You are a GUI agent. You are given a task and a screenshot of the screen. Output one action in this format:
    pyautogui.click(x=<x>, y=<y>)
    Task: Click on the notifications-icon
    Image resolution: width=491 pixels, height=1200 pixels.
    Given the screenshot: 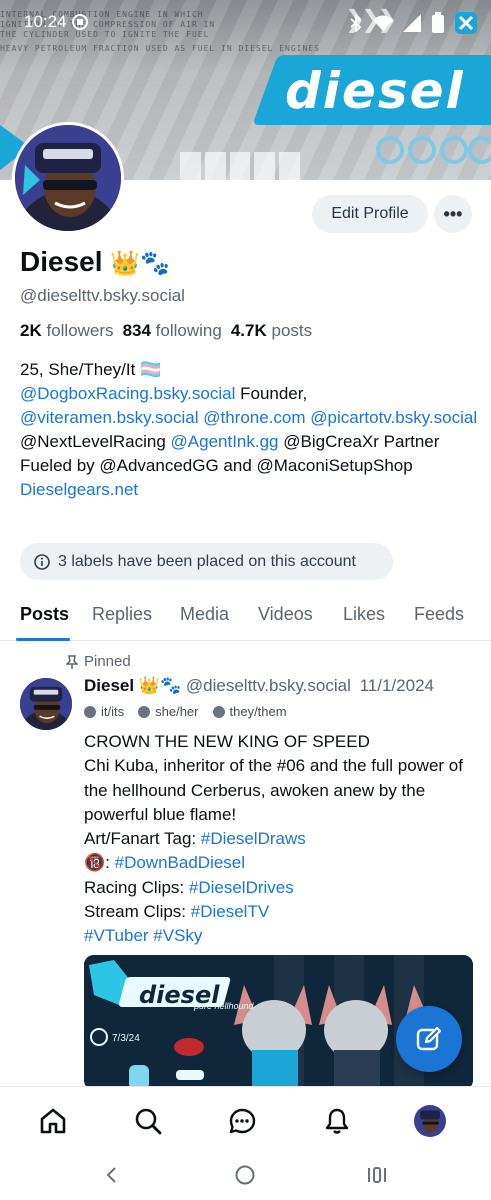 What is the action you would take?
    pyautogui.click(x=337, y=1121)
    